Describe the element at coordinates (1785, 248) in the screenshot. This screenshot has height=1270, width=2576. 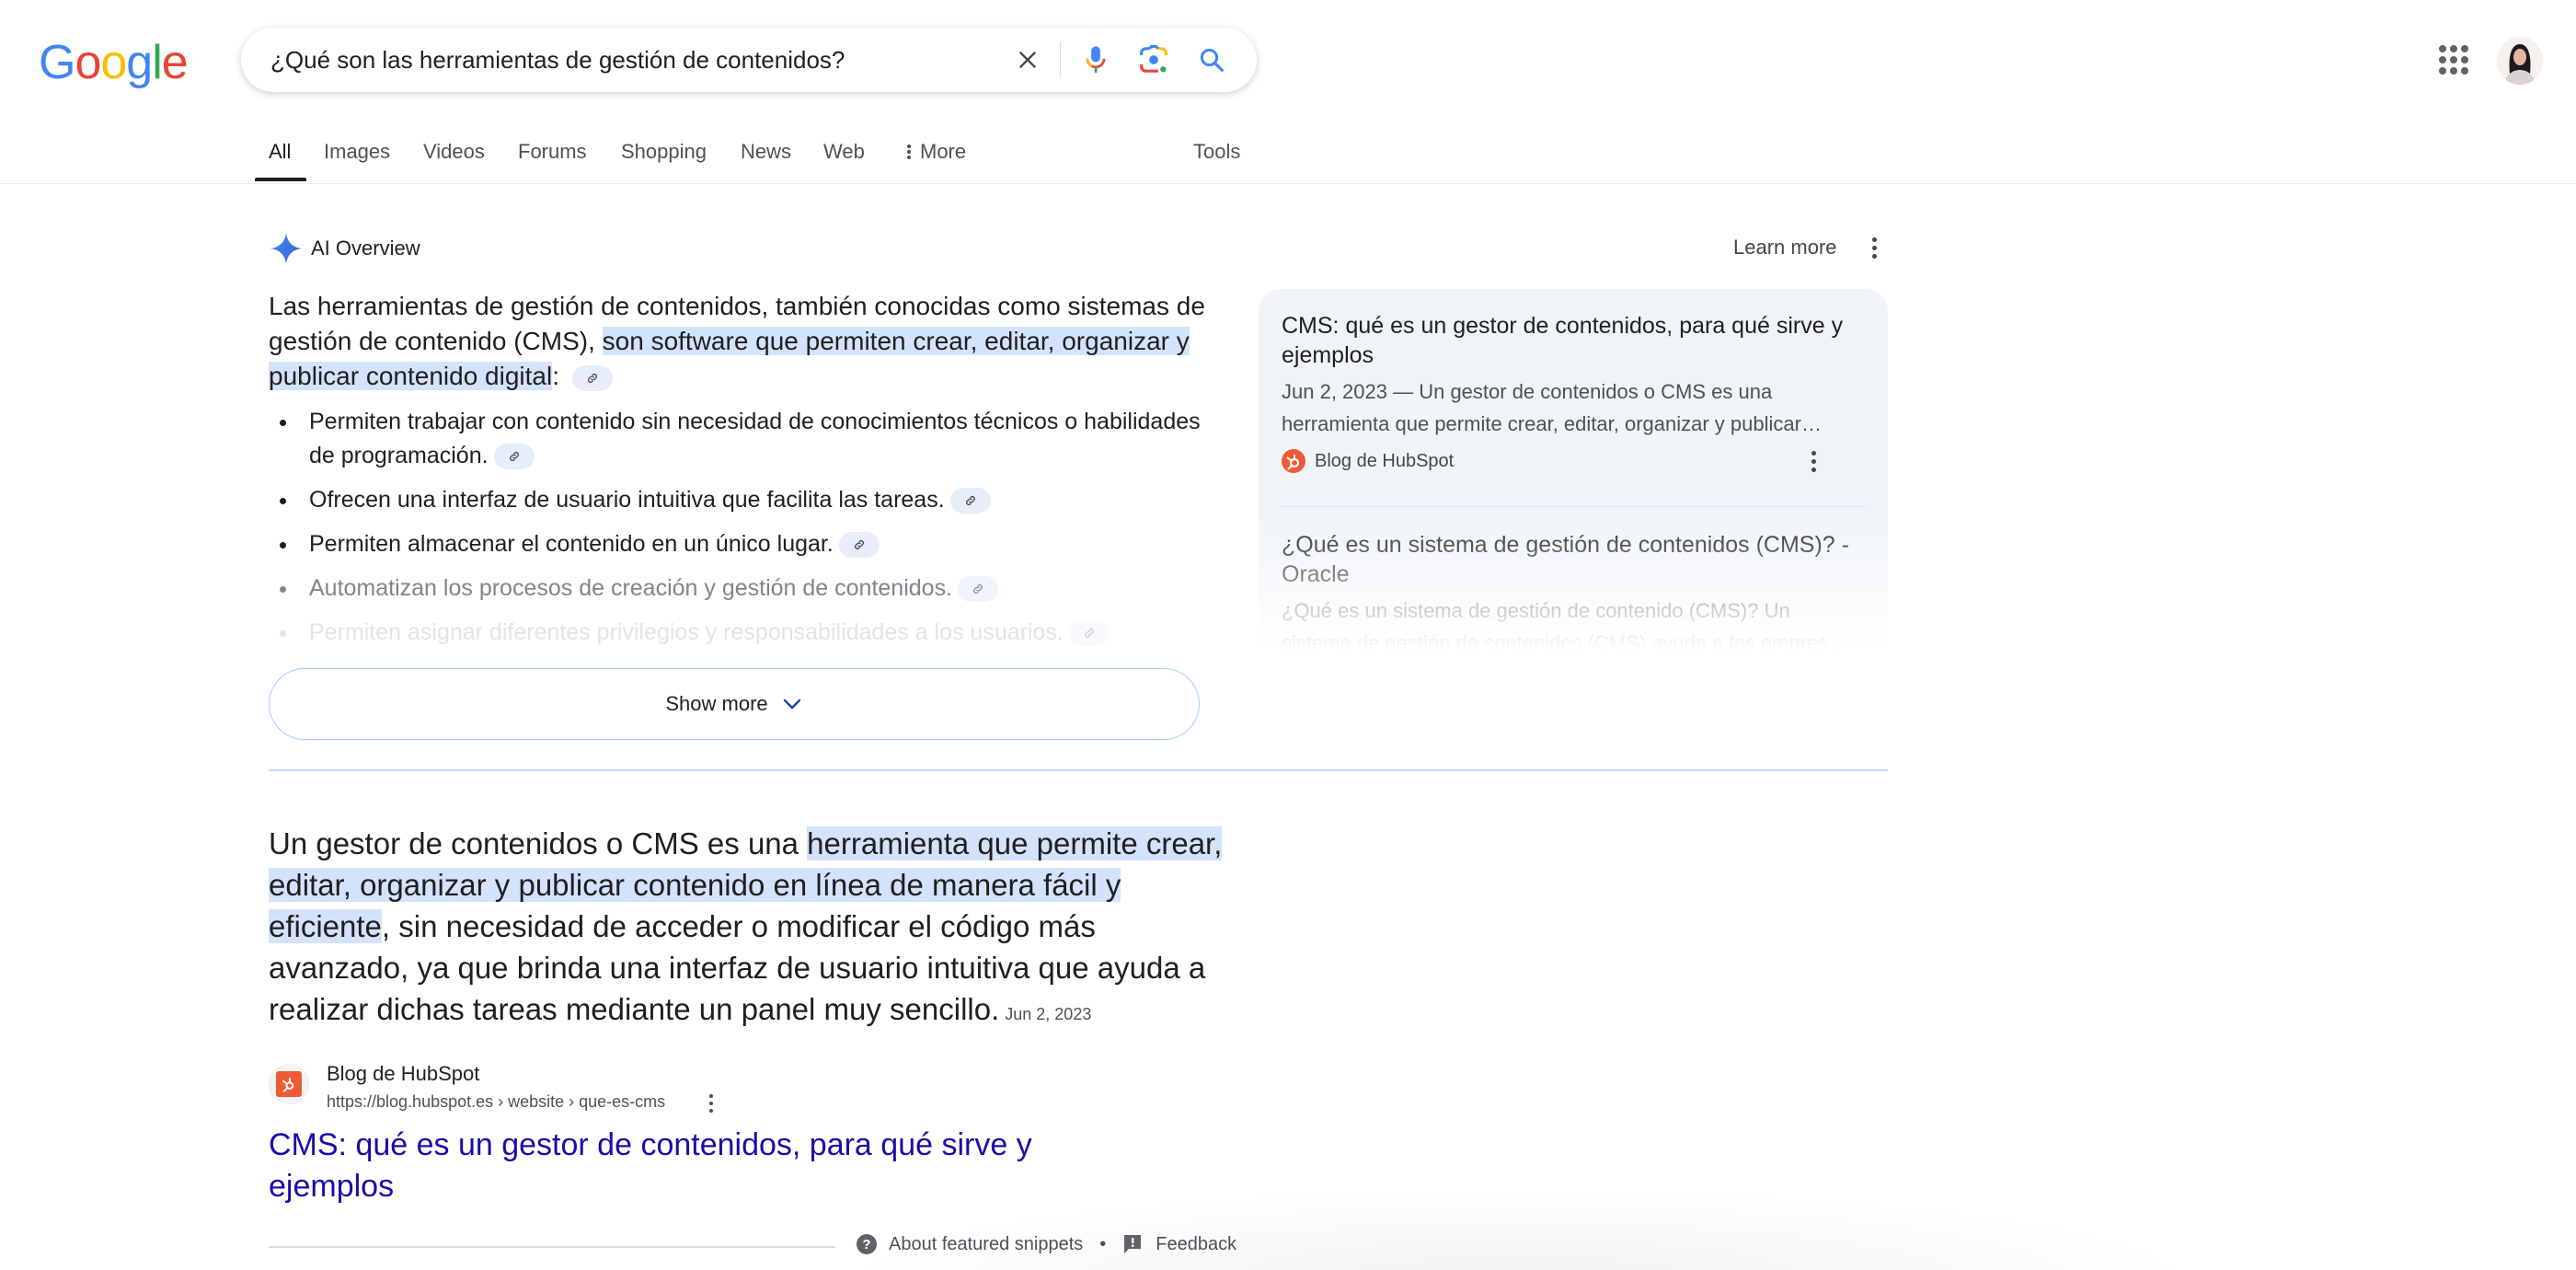
I see `learn-more-link: Learn more` at that location.